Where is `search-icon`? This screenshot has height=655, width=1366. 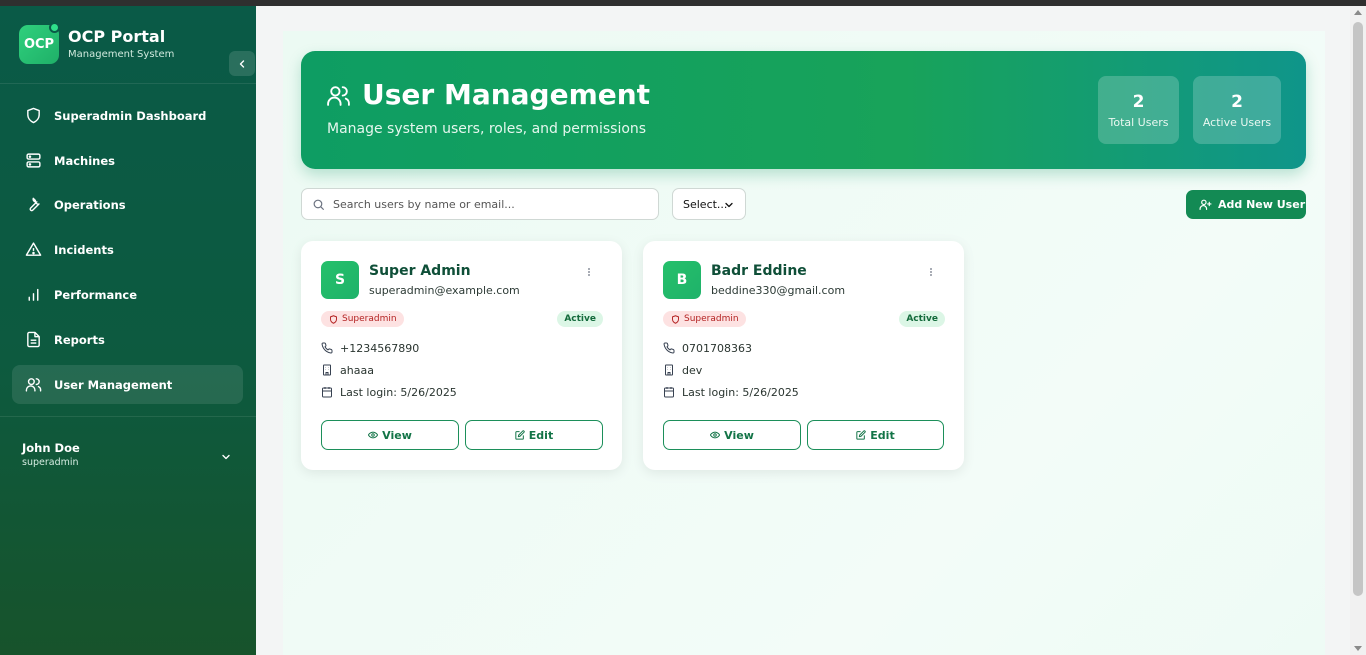
search-icon is located at coordinates (318, 204).